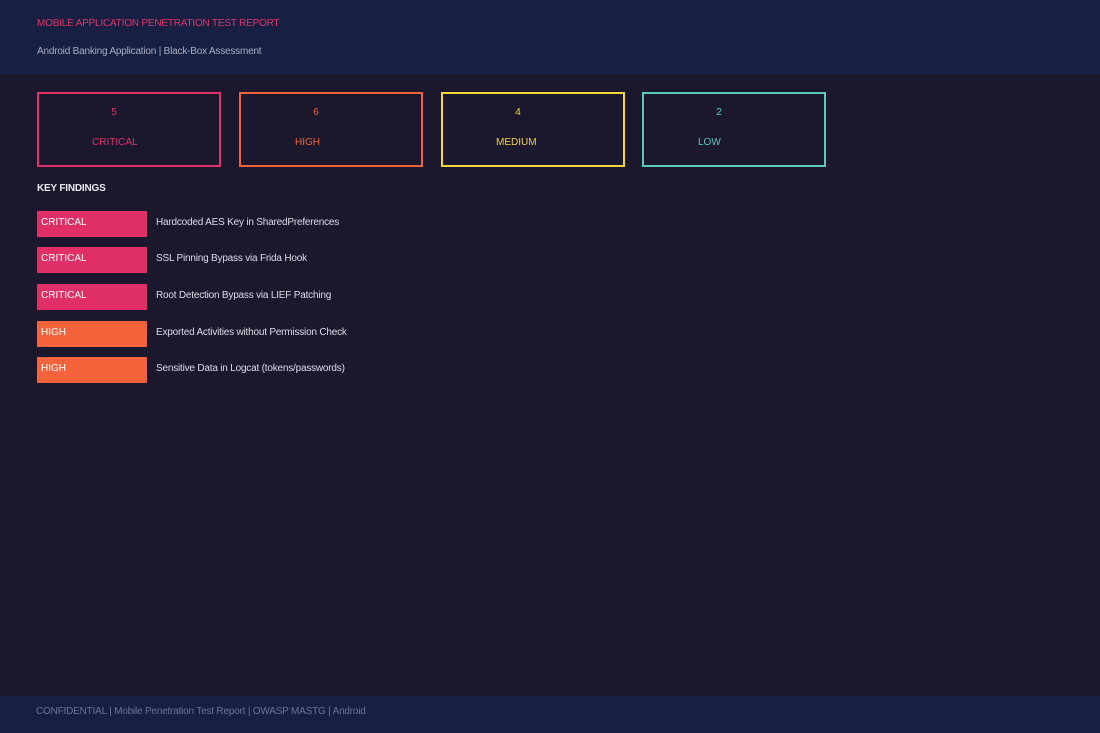 The width and height of the screenshot is (1100, 733). Describe the element at coordinates (734, 129) in the screenshot. I see `summary-card-low: 2 LOW` at that location.